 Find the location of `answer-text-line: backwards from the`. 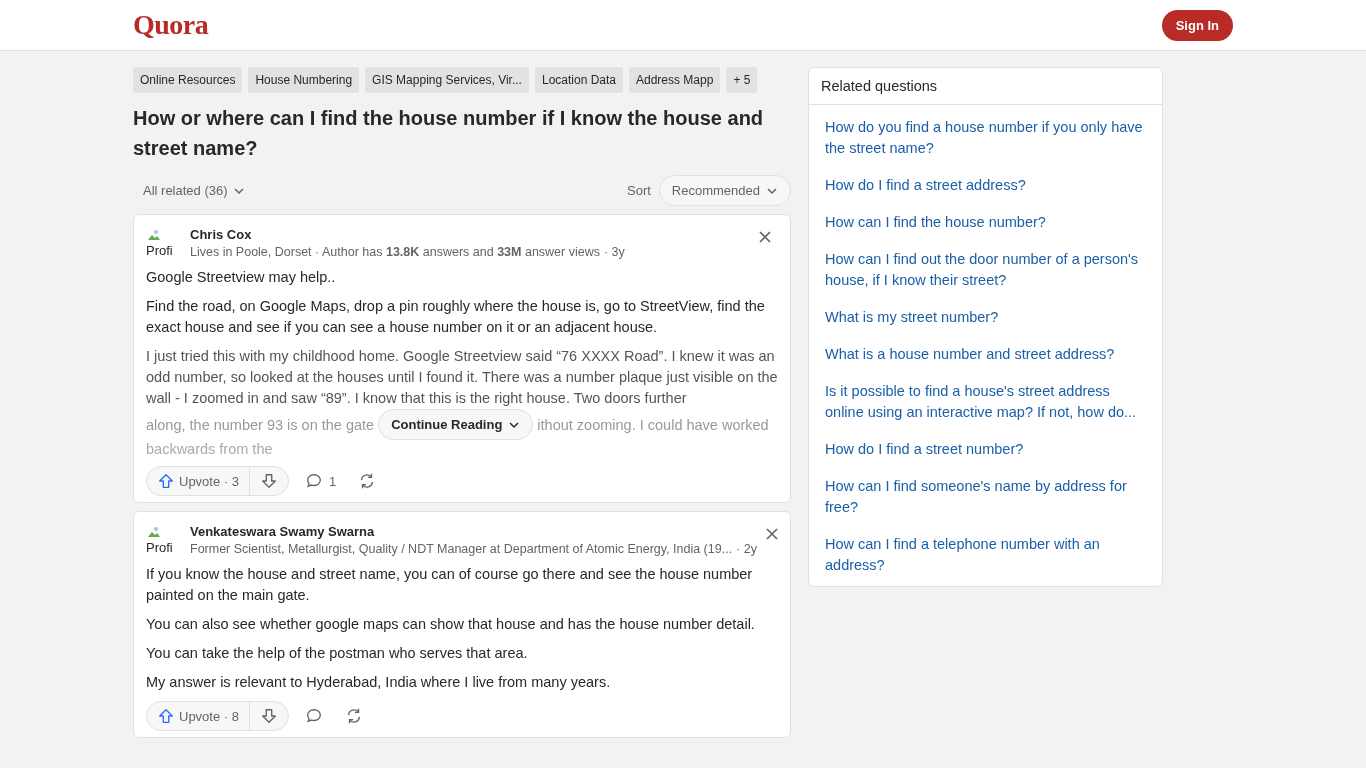

answer-text-line: backwards from the is located at coordinates (209, 449).